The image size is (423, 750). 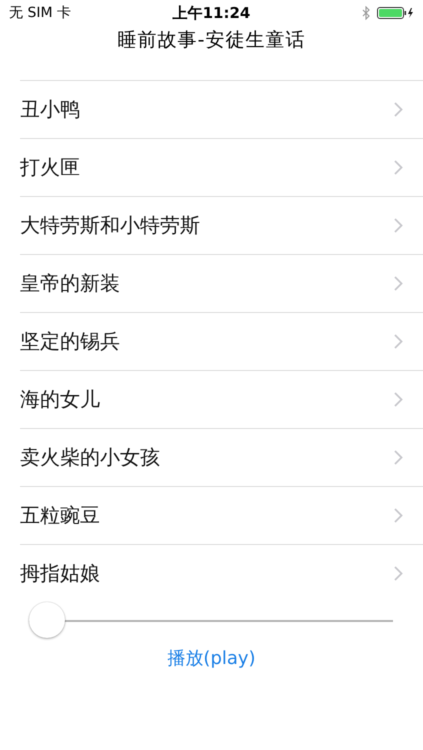 I want to click on progress-slider, so click(x=211, y=621).